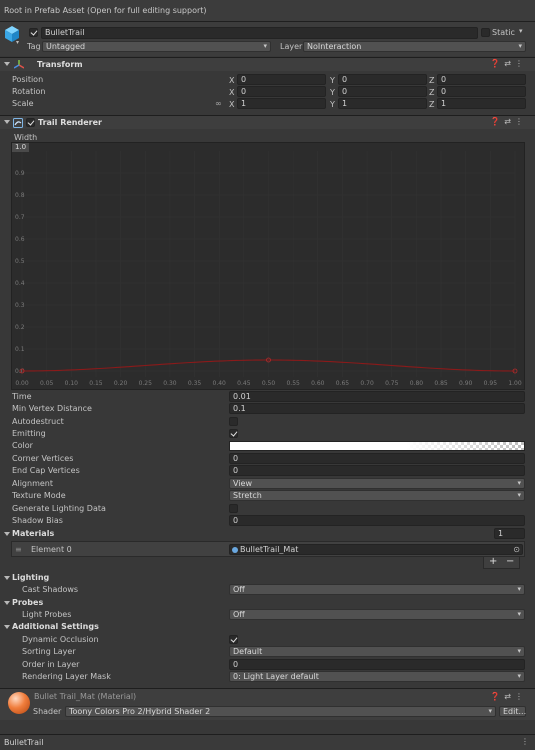 This screenshot has height=750, width=535. I want to click on shader-dropdown: Toony Colors Pro 2/Hybrid Shader 2 ▾, so click(280, 711).